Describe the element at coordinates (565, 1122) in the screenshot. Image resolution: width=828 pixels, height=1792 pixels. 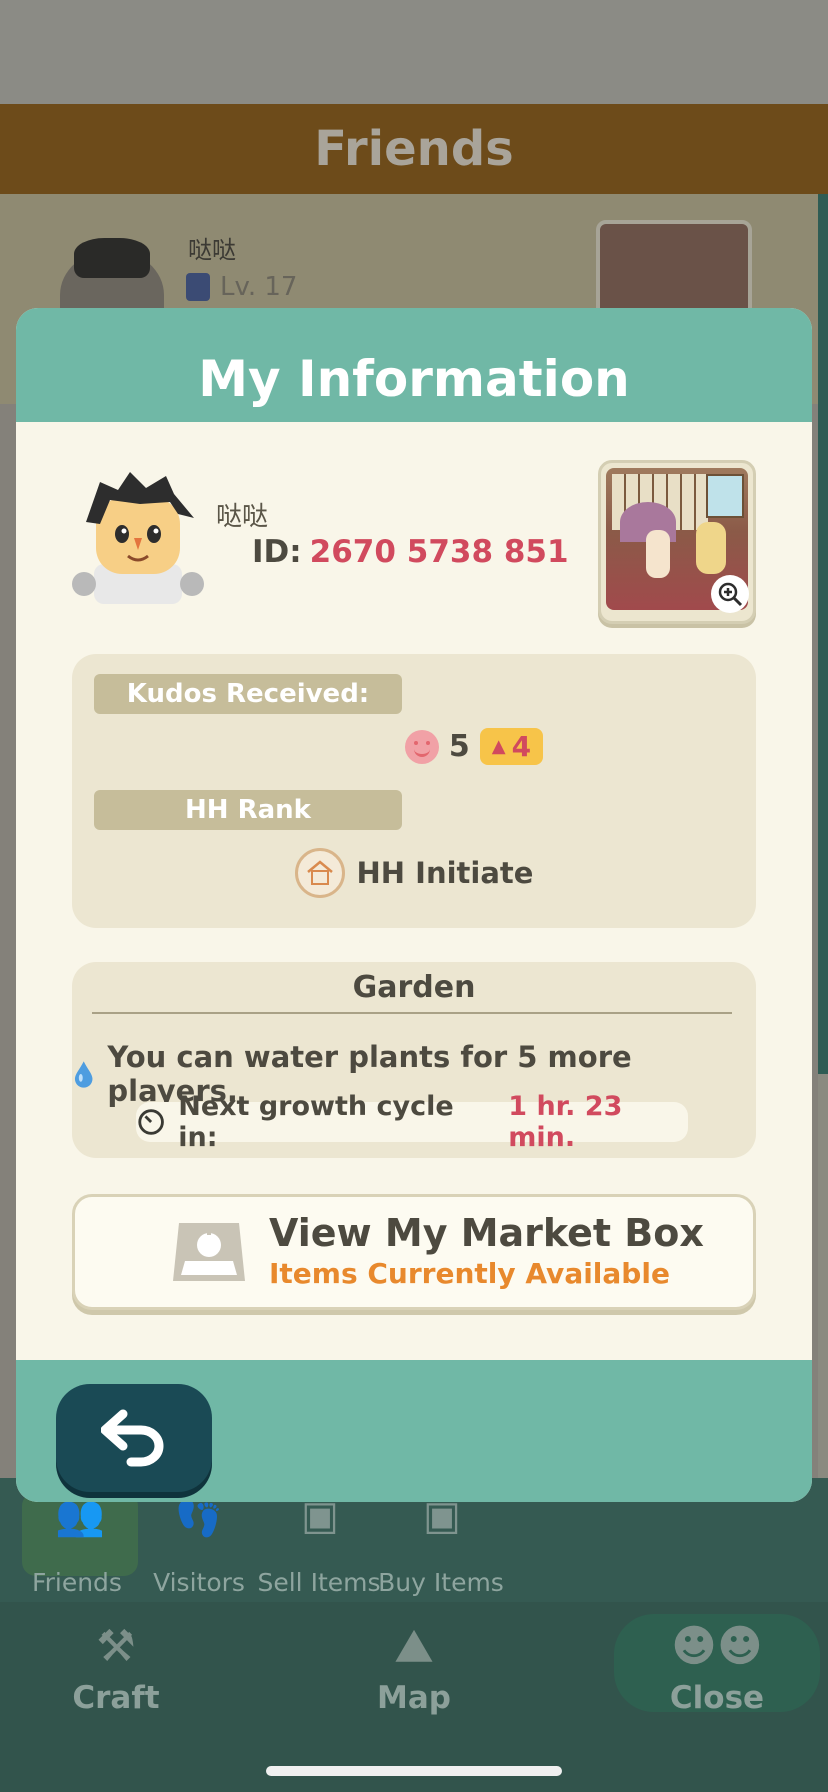
I see `growth-time: 1 hr. 23 min.` at that location.